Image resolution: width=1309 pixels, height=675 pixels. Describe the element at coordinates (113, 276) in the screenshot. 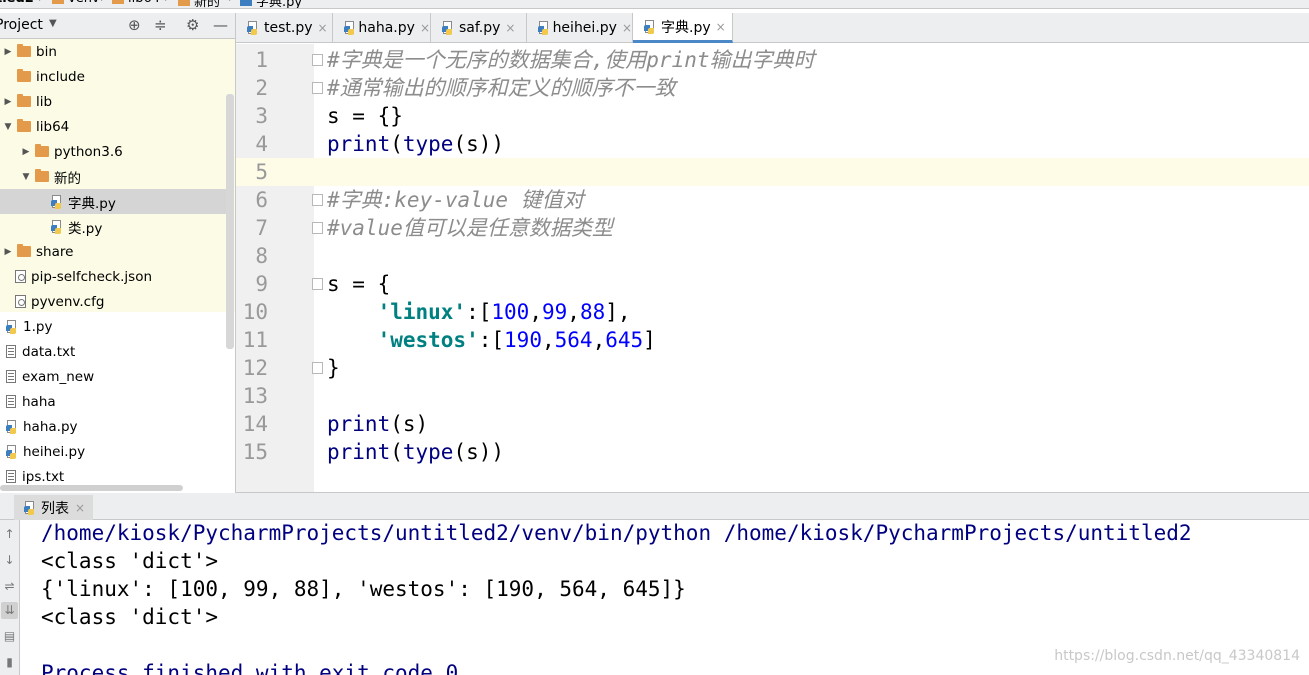

I see `tree-item: pip-selfcheck.json` at that location.